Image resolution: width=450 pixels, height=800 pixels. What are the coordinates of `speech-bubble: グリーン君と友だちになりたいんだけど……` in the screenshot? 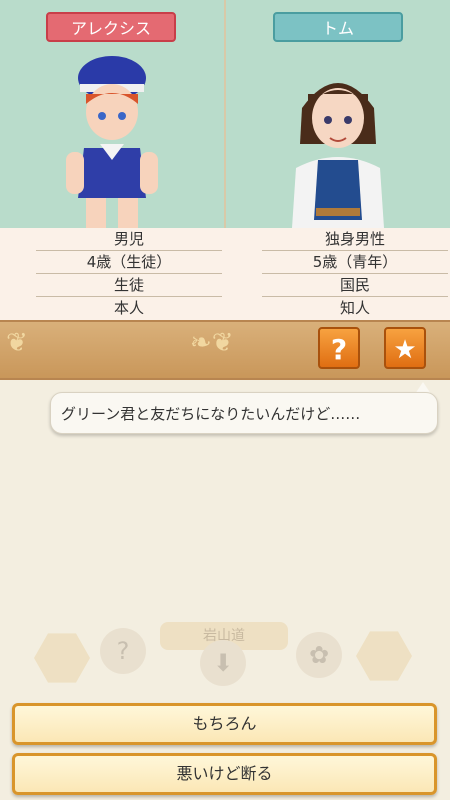 It's located at (244, 413).